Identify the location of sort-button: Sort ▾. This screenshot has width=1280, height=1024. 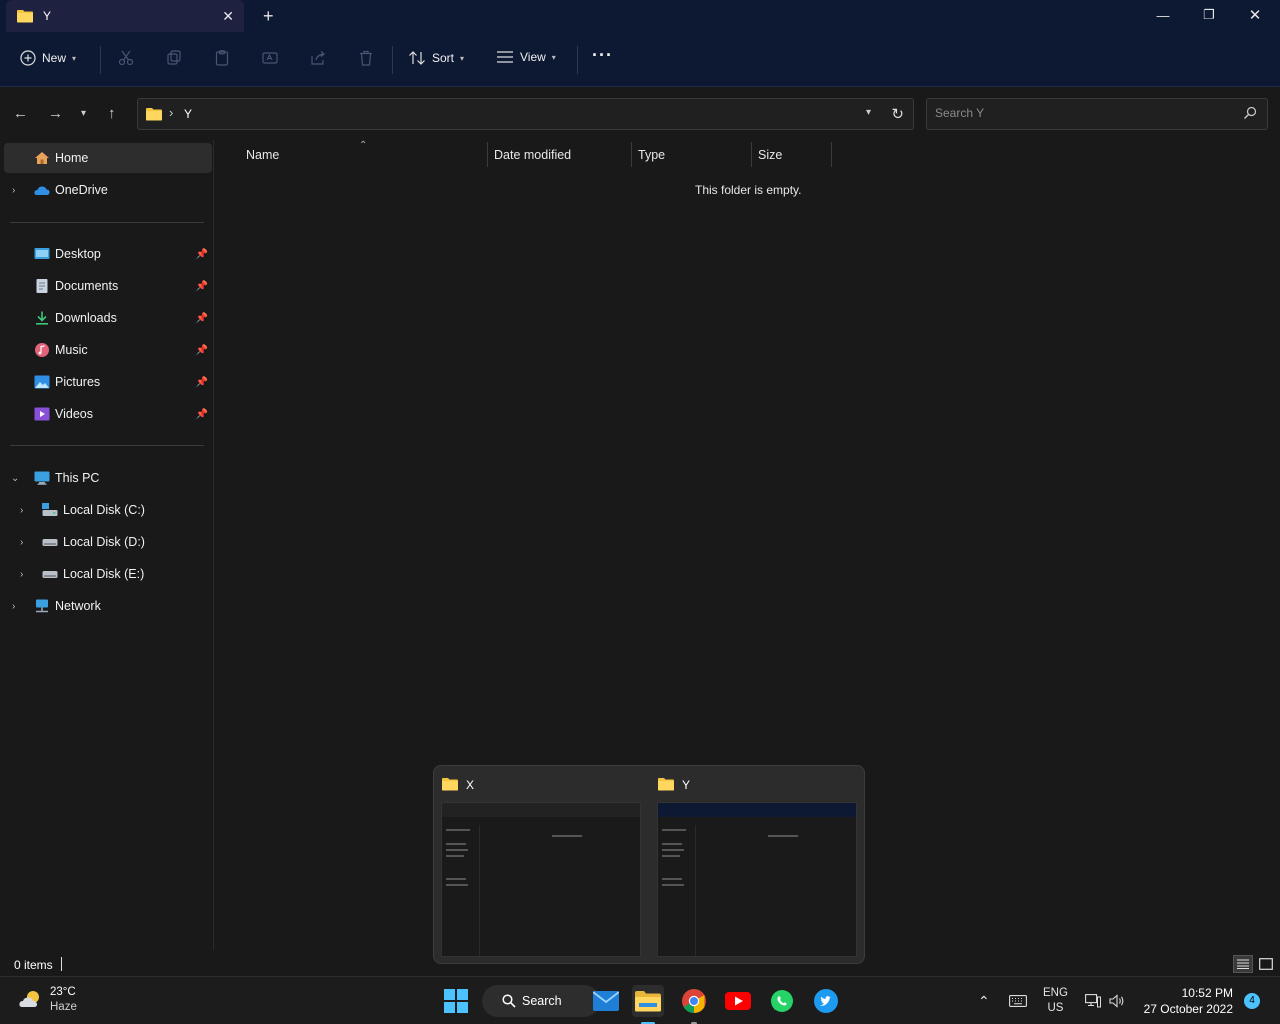
(436, 58).